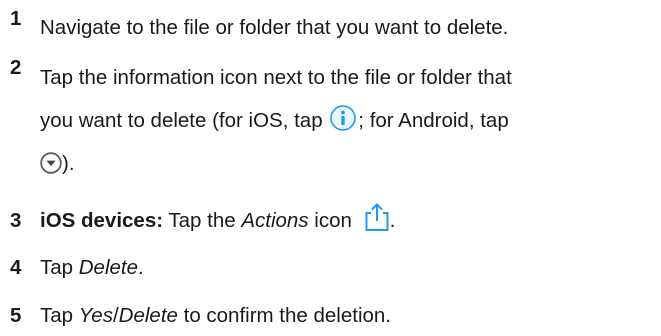 This screenshot has height=336, width=661. Describe the element at coordinates (68, 163) in the screenshot. I see `step-text: ).` at that location.